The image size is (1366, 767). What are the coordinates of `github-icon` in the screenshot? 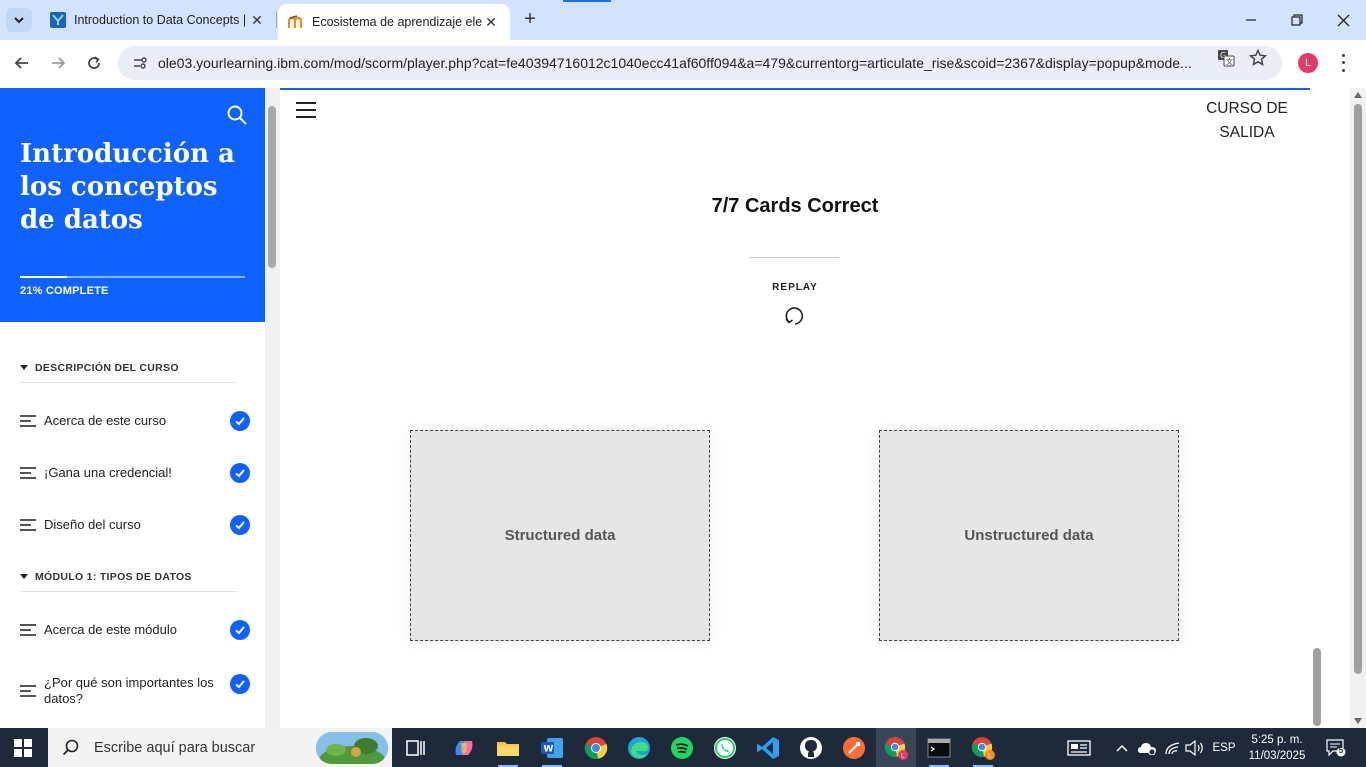 It's located at (811, 748).